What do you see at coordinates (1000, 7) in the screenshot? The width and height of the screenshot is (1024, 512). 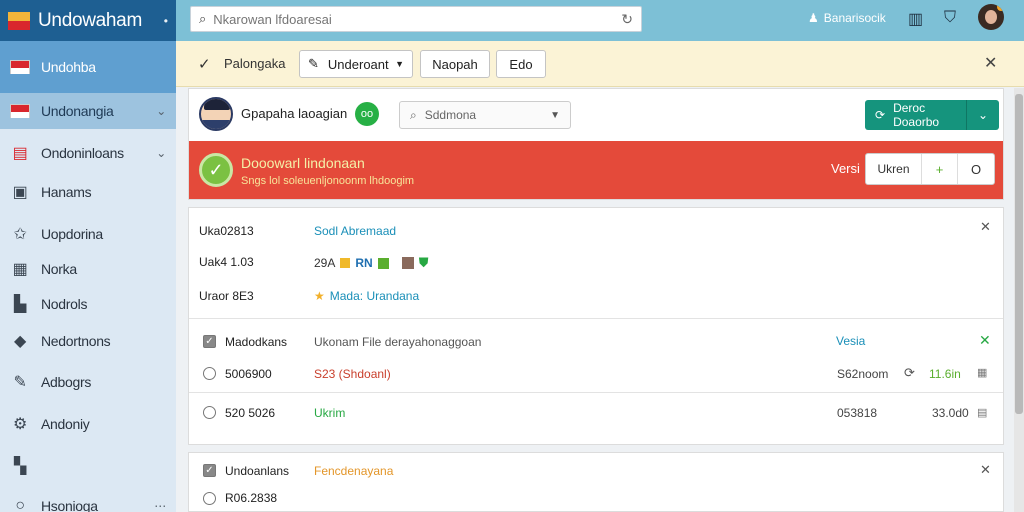 I see `notification-dot` at bounding box center [1000, 7].